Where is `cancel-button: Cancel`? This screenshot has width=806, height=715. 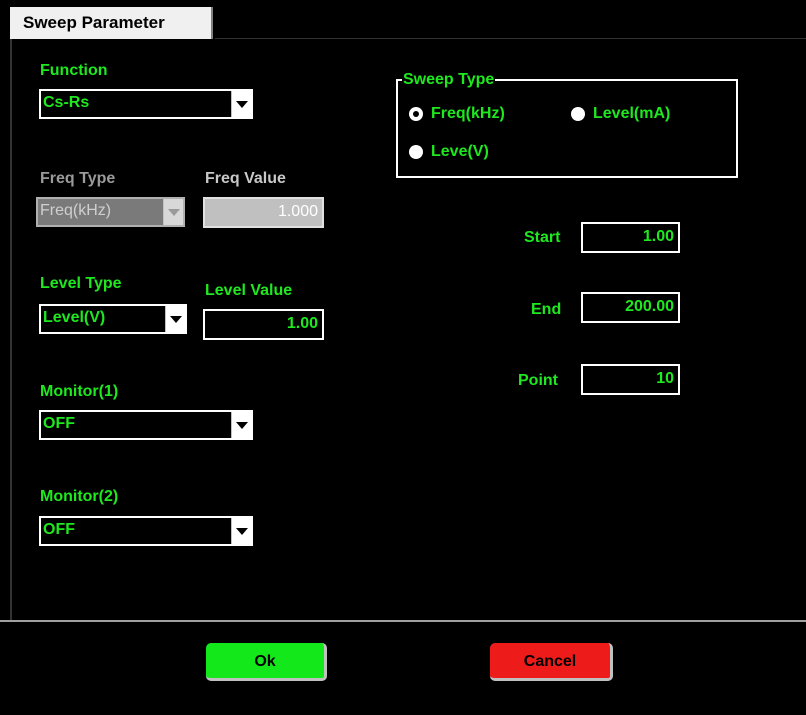
cancel-button: Cancel is located at coordinates (551, 662).